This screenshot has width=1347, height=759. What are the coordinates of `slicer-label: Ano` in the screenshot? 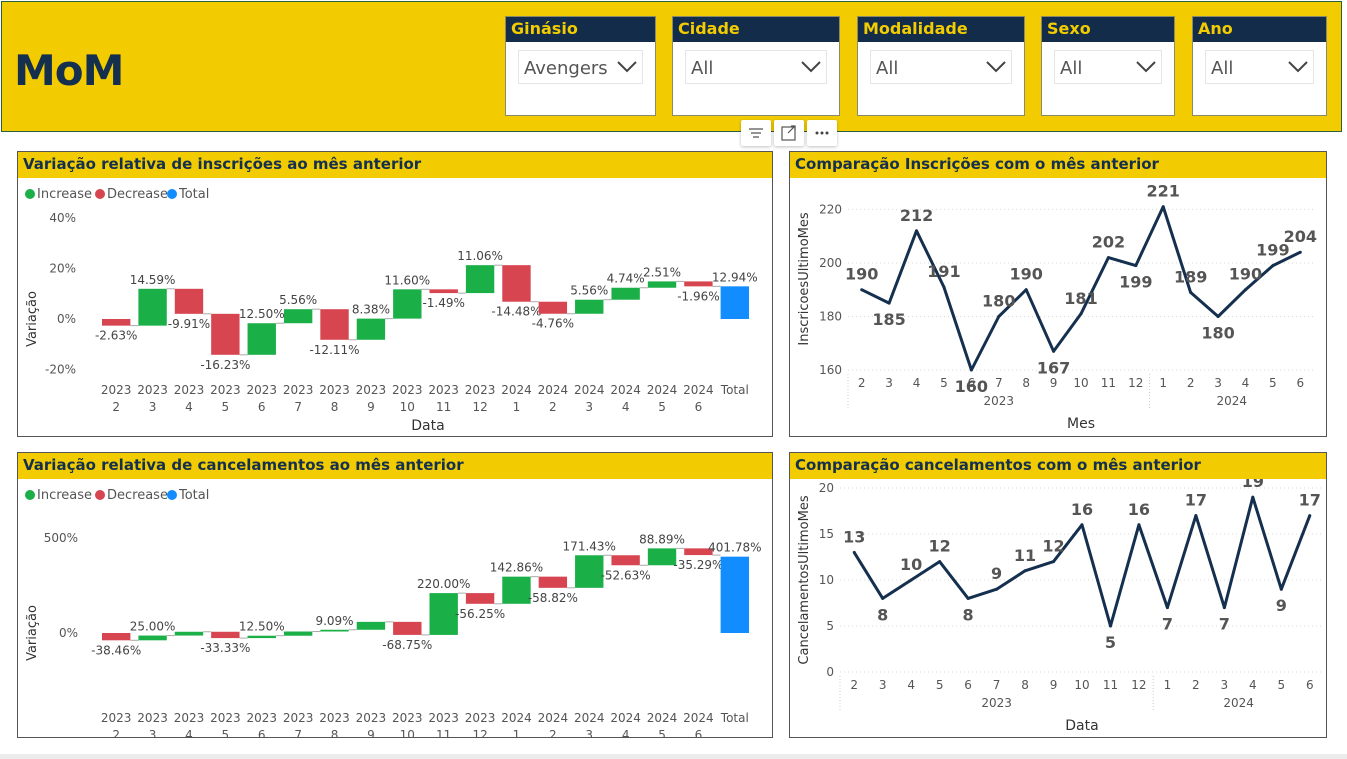 It's located at (1259, 29).